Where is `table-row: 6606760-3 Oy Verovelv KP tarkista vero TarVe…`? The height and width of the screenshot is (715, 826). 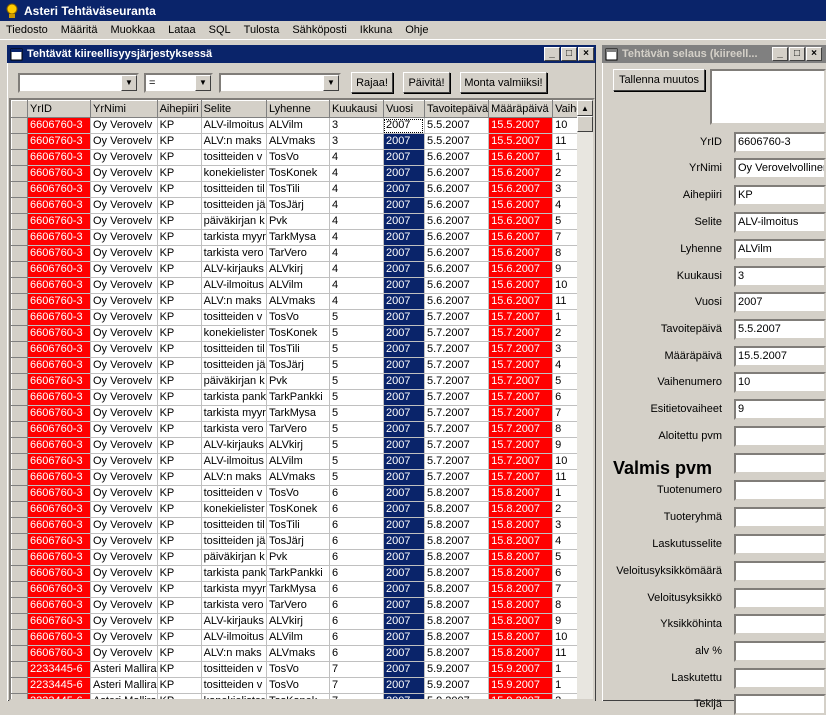 table-row: 6606760-3 Oy Verovelv KP tarkista vero TarVe… is located at coordinates (297, 605).